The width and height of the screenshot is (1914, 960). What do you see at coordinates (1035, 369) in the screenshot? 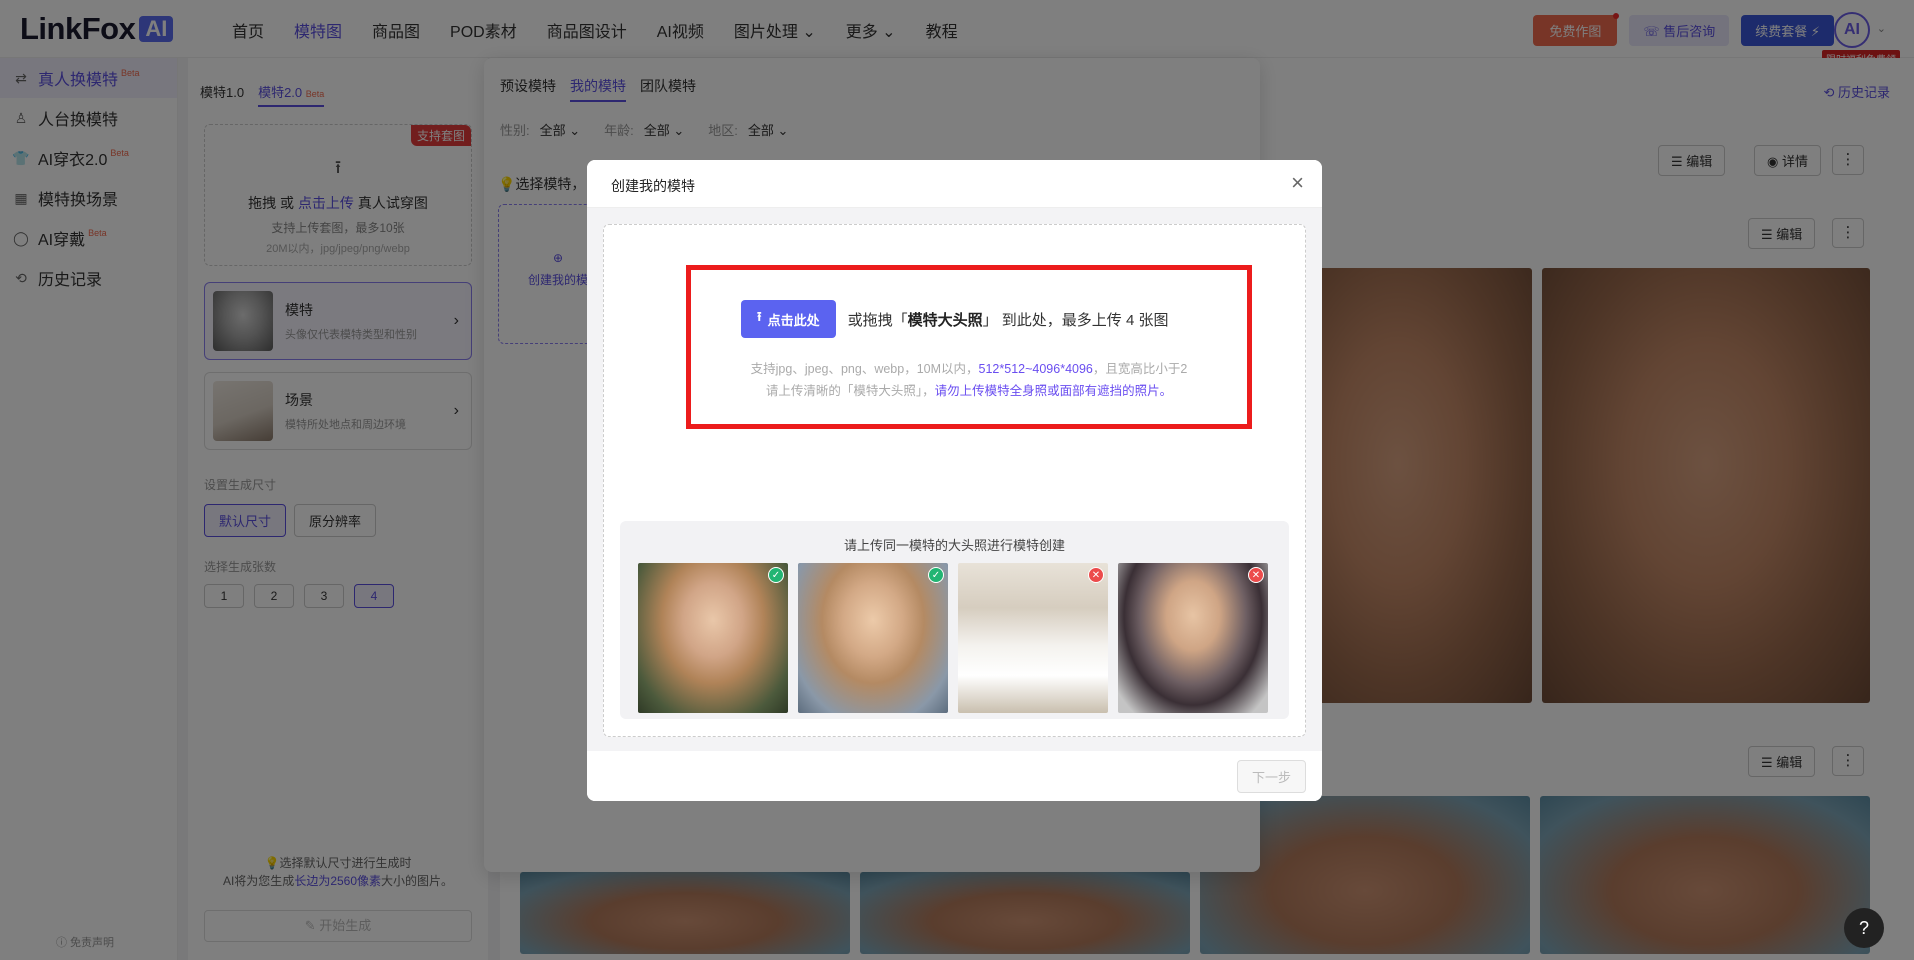
I see `hint1-highlight: 512*512~4096*4096` at bounding box center [1035, 369].